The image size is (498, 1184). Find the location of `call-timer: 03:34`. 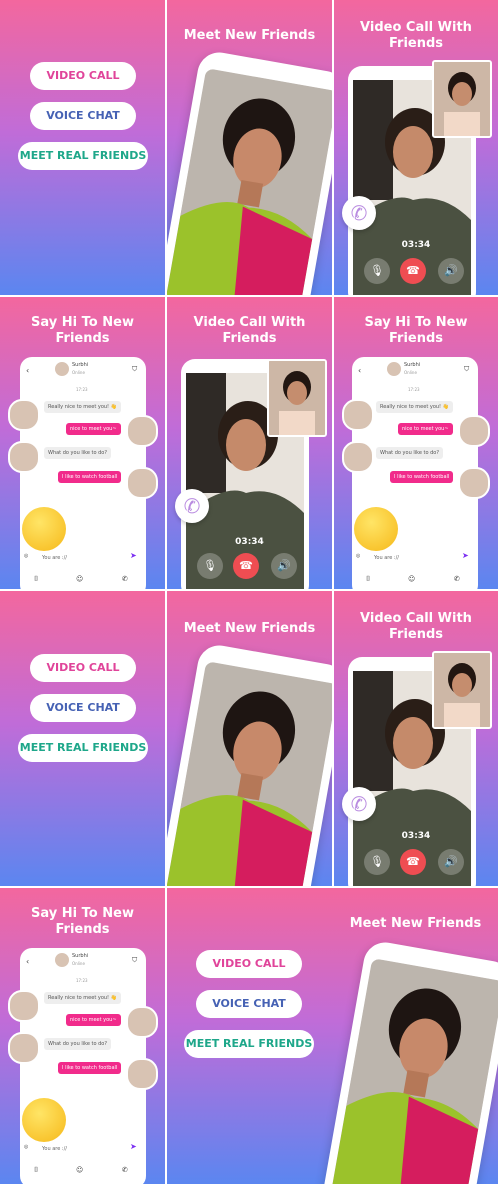

call-timer: 03:34 is located at coordinates (416, 836).